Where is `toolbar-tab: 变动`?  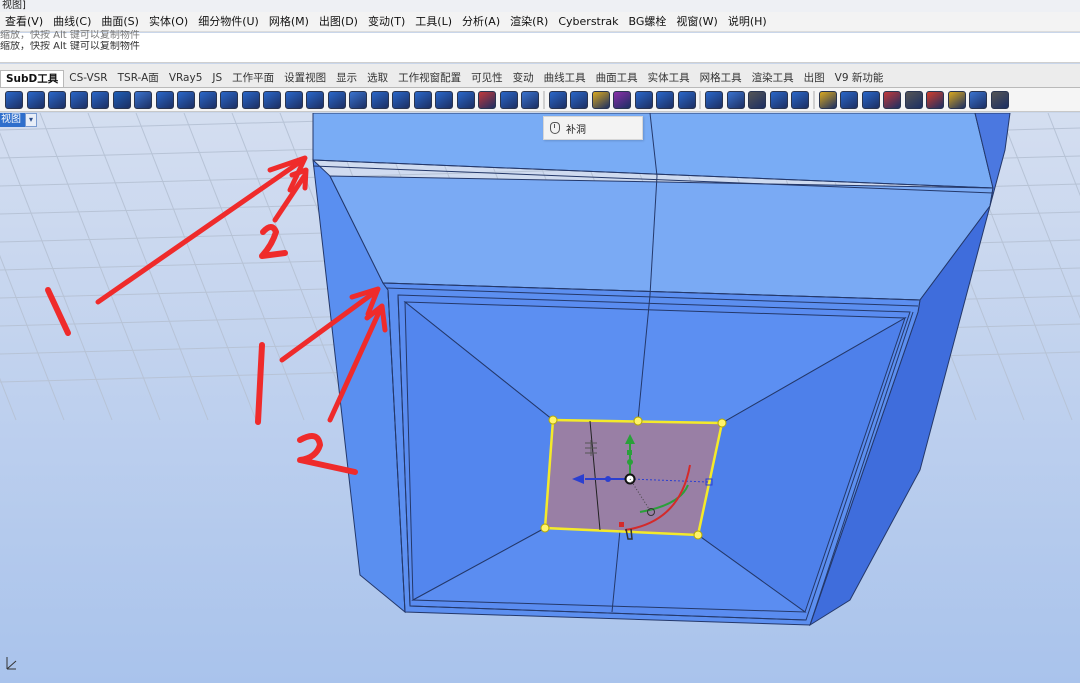
toolbar-tab: 变动 is located at coordinates (523, 78).